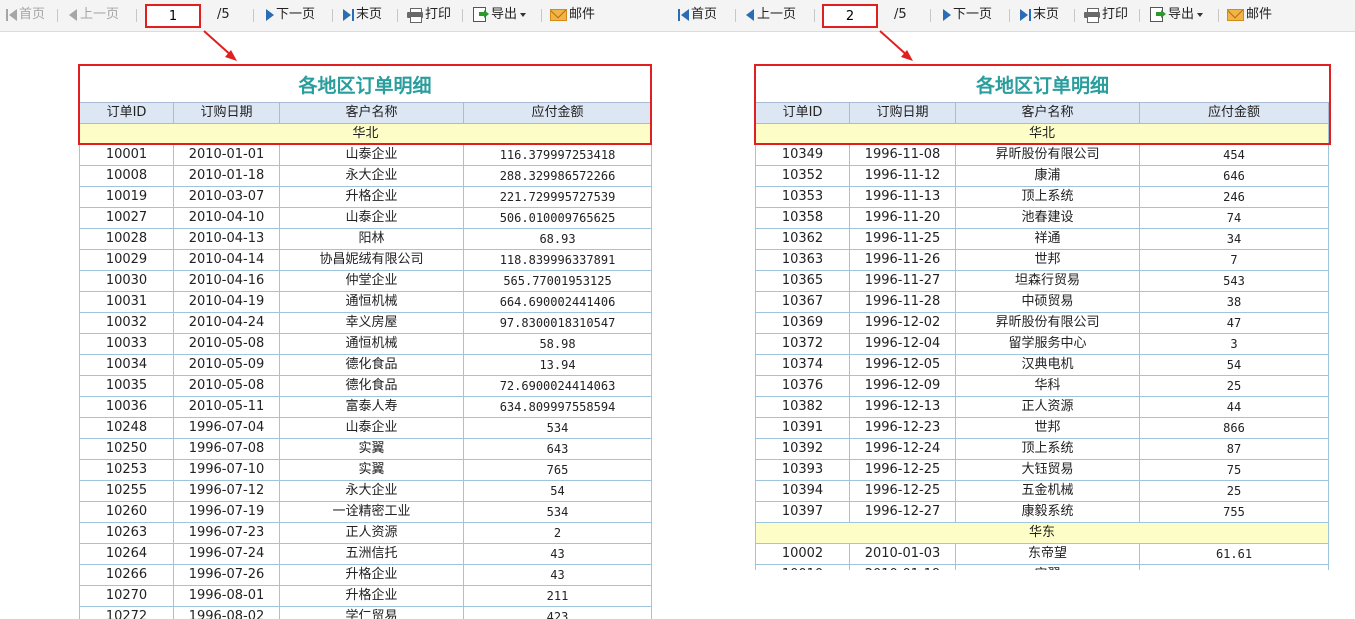 Image resolution: width=1355 pixels, height=619 pixels. Describe the element at coordinates (126, 176) in the screenshot. I see `order-id-cell: 10008` at that location.